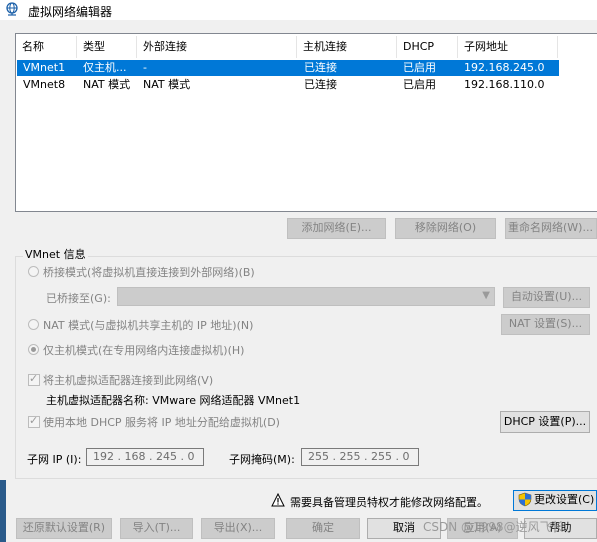 The image size is (597, 542). Describe the element at coordinates (46, 47) in the screenshot. I see `column-header-name: 名称` at that location.